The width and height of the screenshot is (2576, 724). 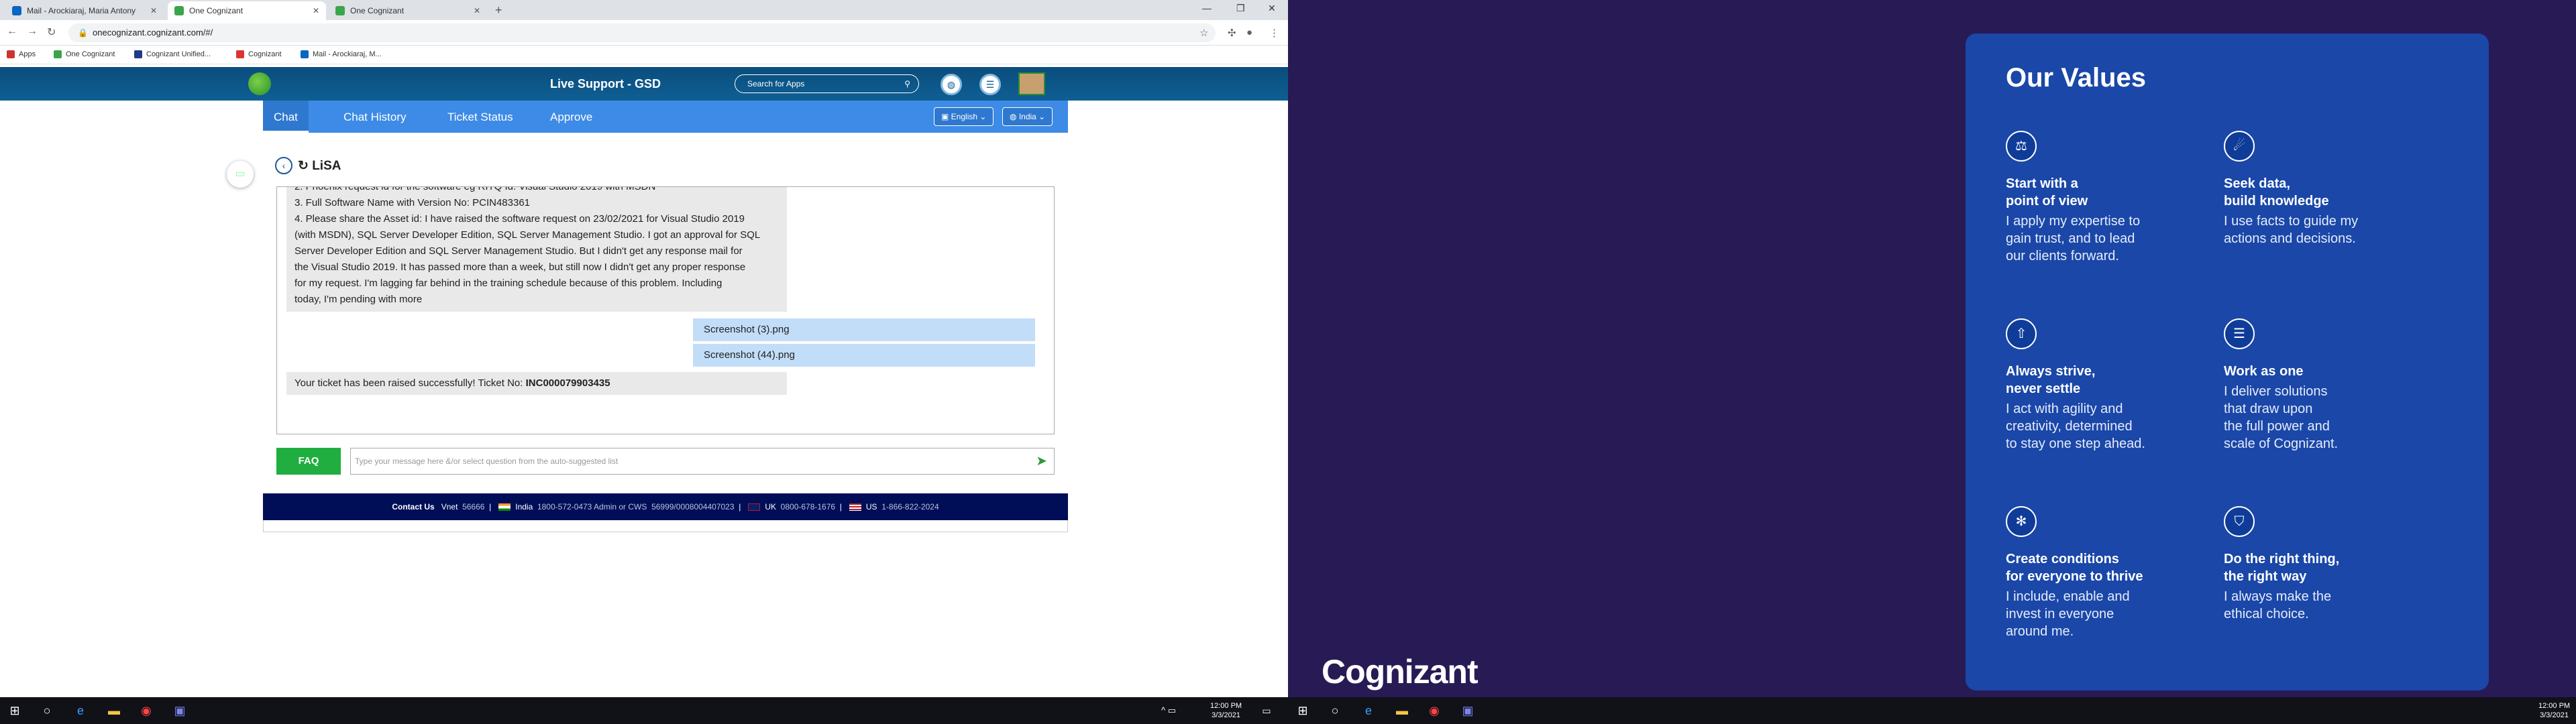 I want to click on back-icon: ‹, so click(x=283, y=165).